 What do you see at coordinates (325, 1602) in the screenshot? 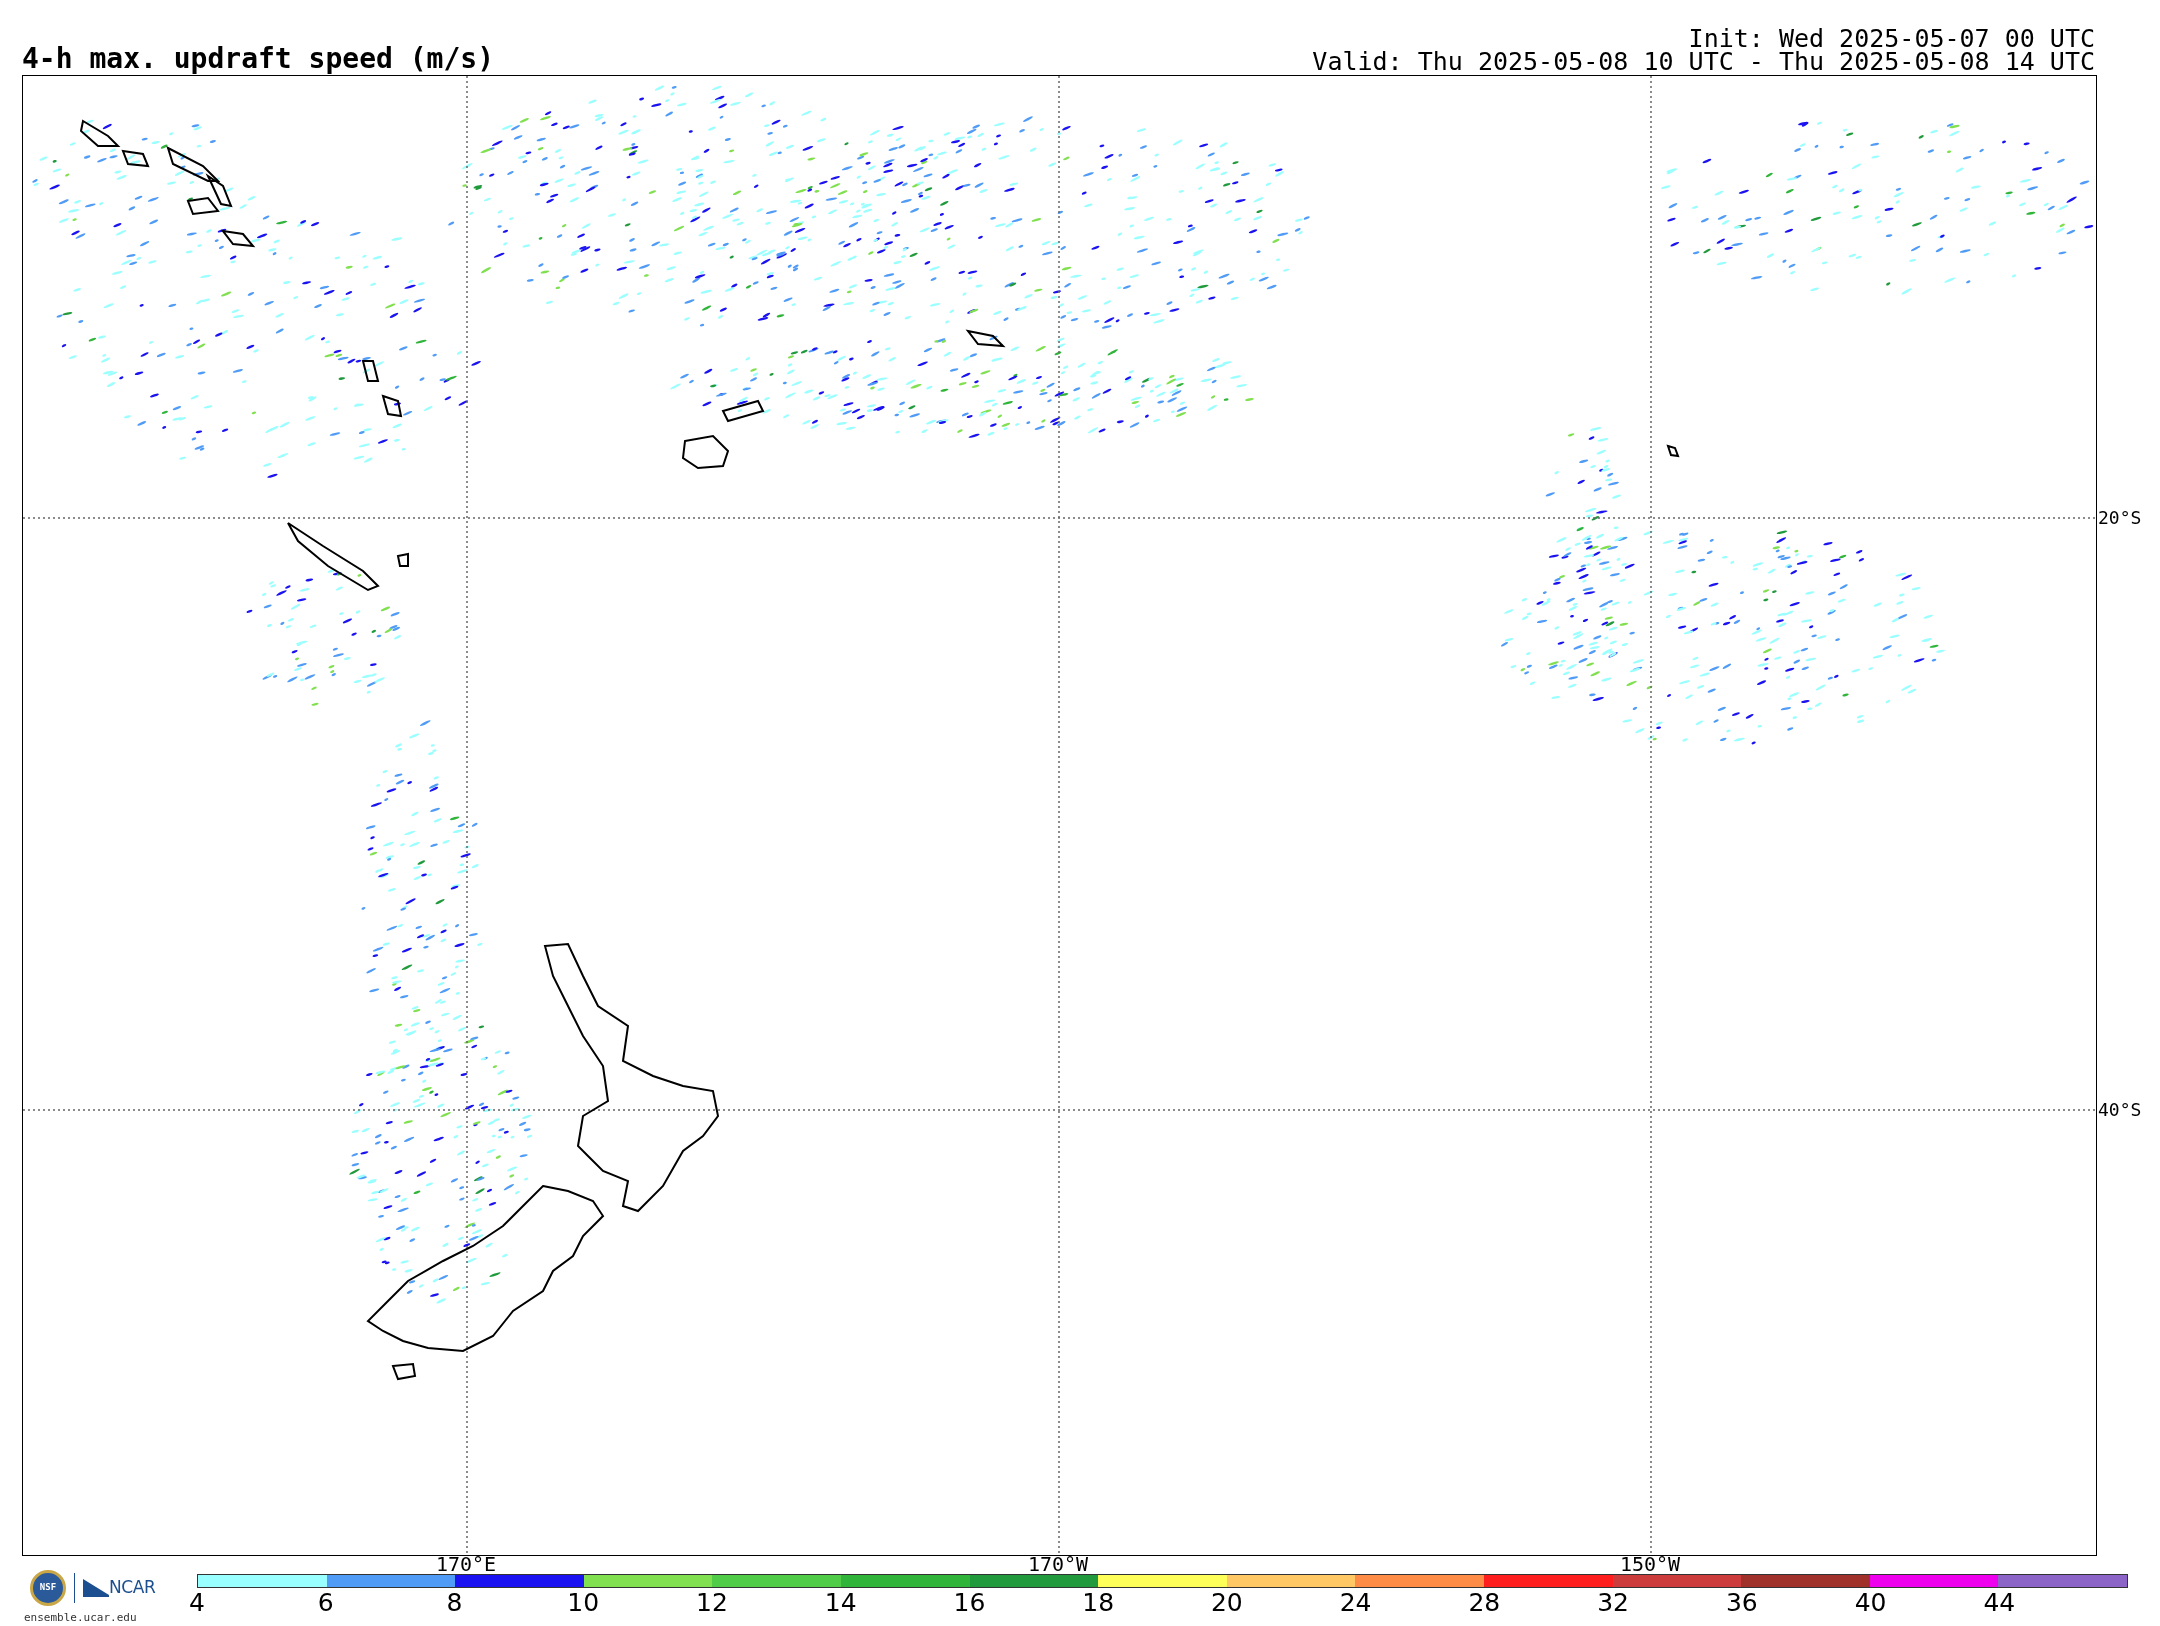
I see `colorbar-tick-label: 6` at bounding box center [325, 1602].